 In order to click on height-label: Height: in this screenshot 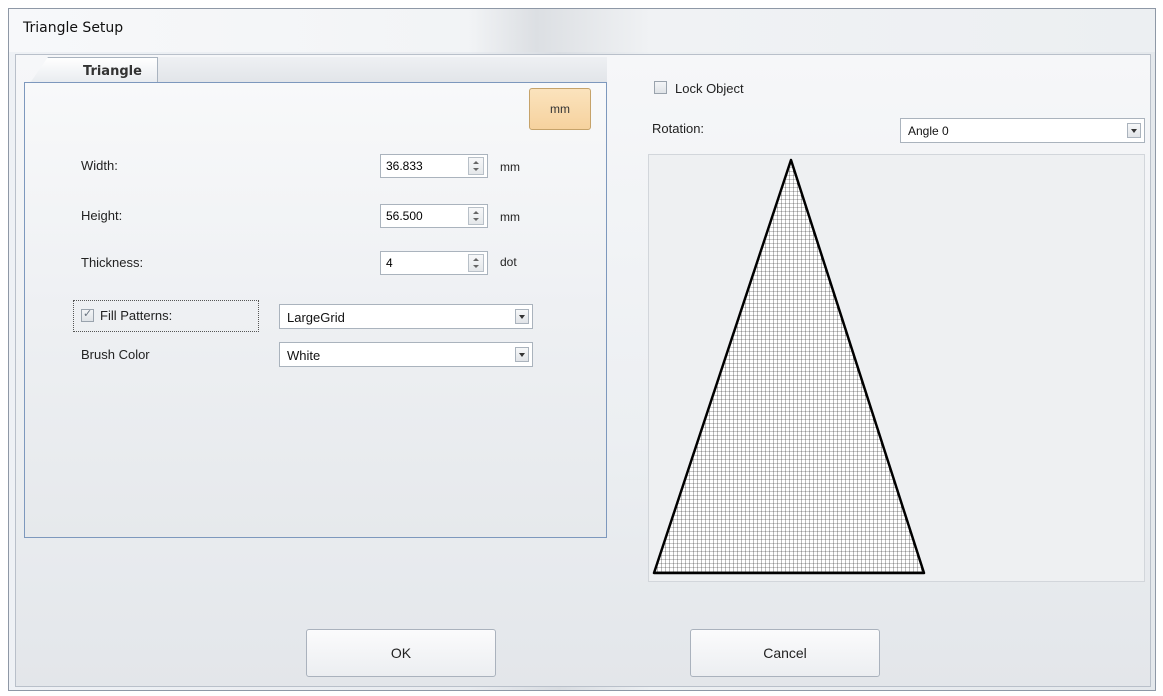, I will do `click(102, 215)`.